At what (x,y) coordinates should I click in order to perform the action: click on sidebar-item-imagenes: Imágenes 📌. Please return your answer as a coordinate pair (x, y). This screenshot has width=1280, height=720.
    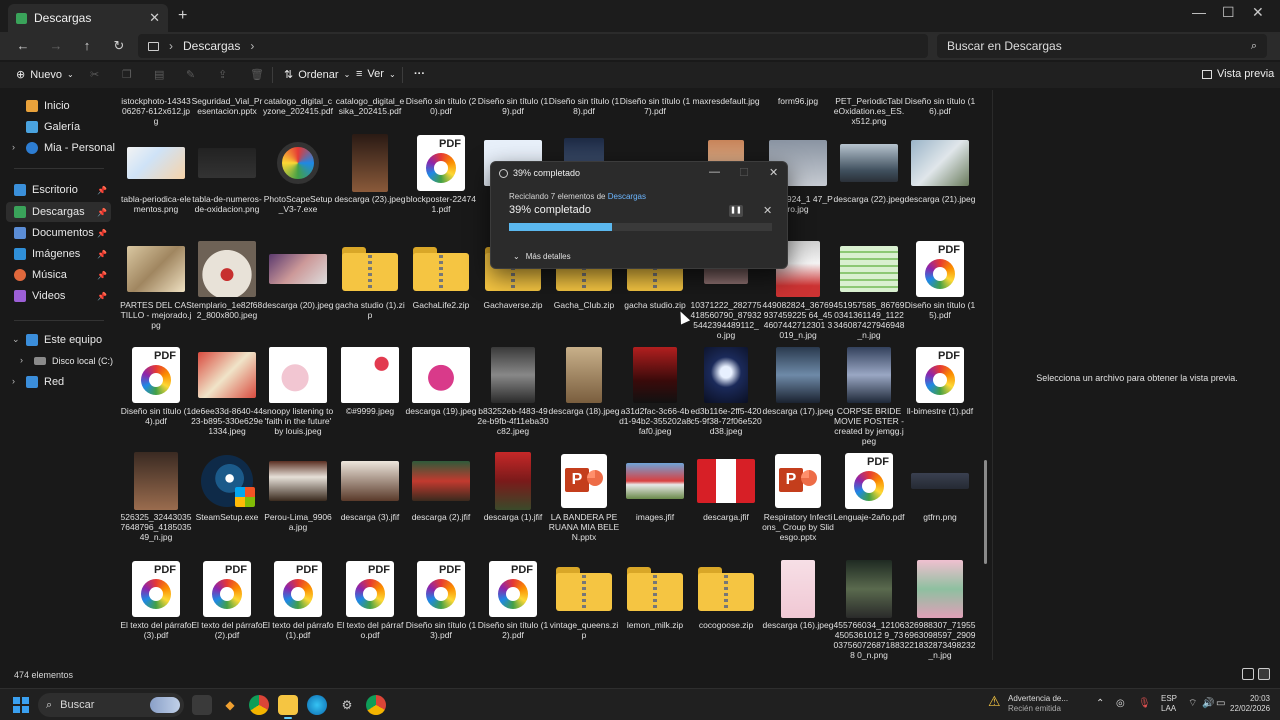
    Looking at the image, I should click on (58, 254).